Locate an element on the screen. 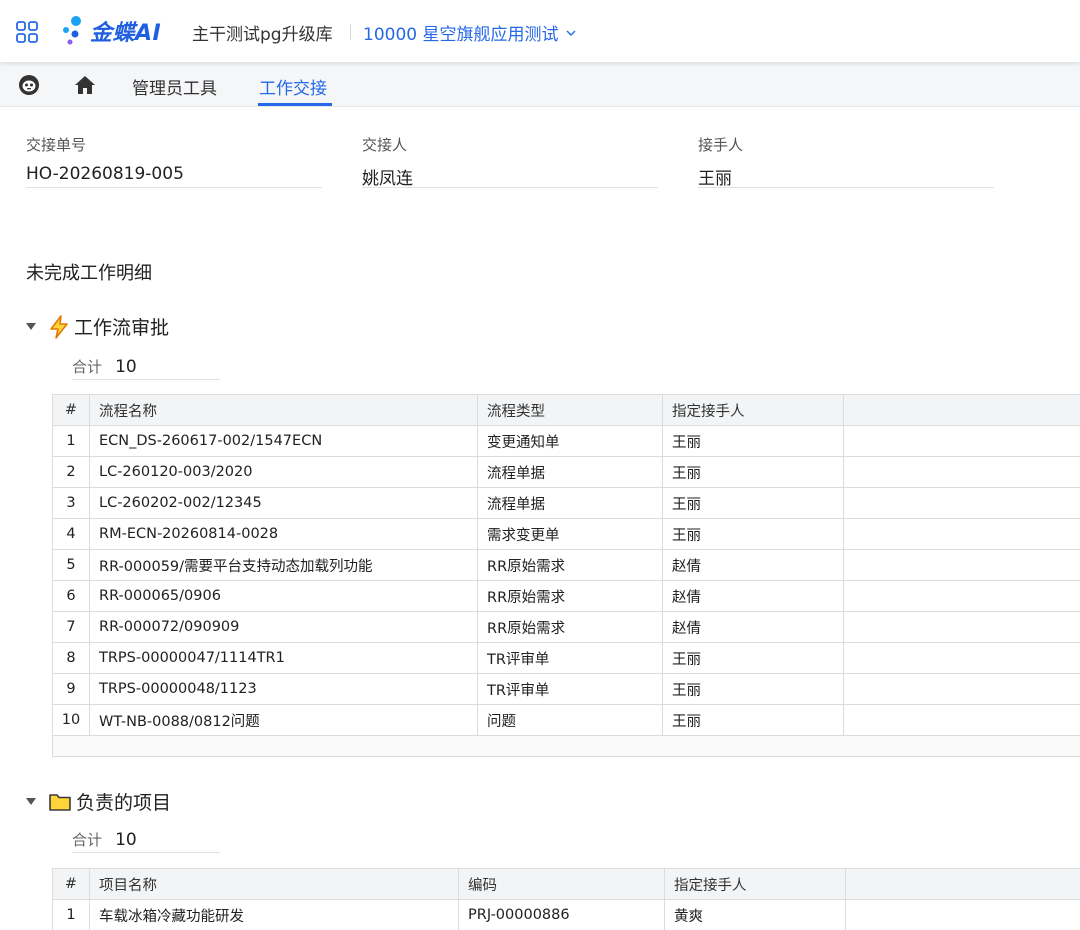  table-row: 6 RR-000065/0906 RR原始需求 赵倩 is located at coordinates (566, 596).